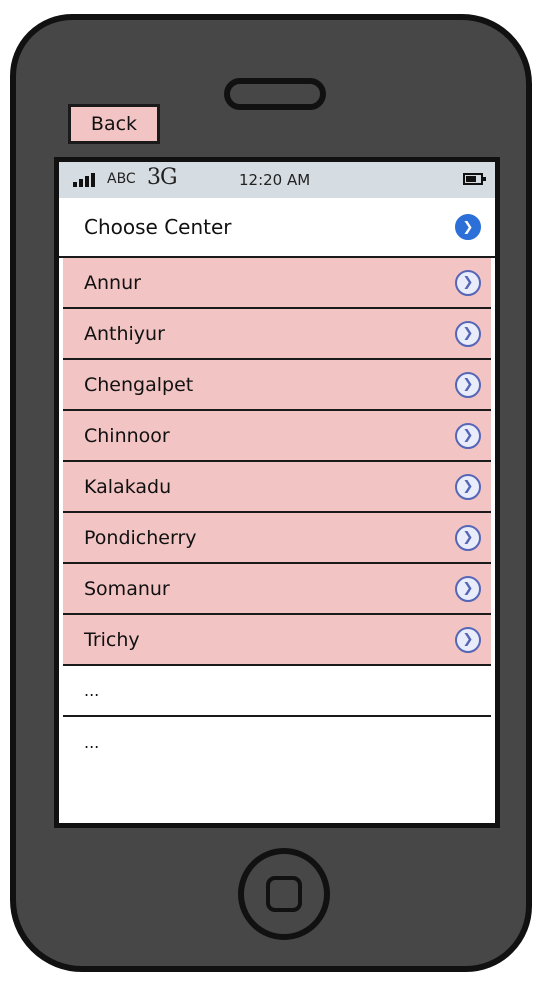 The height and width of the screenshot is (982, 545). I want to click on list-item-center: Chengalpet ❯, so click(277, 385).